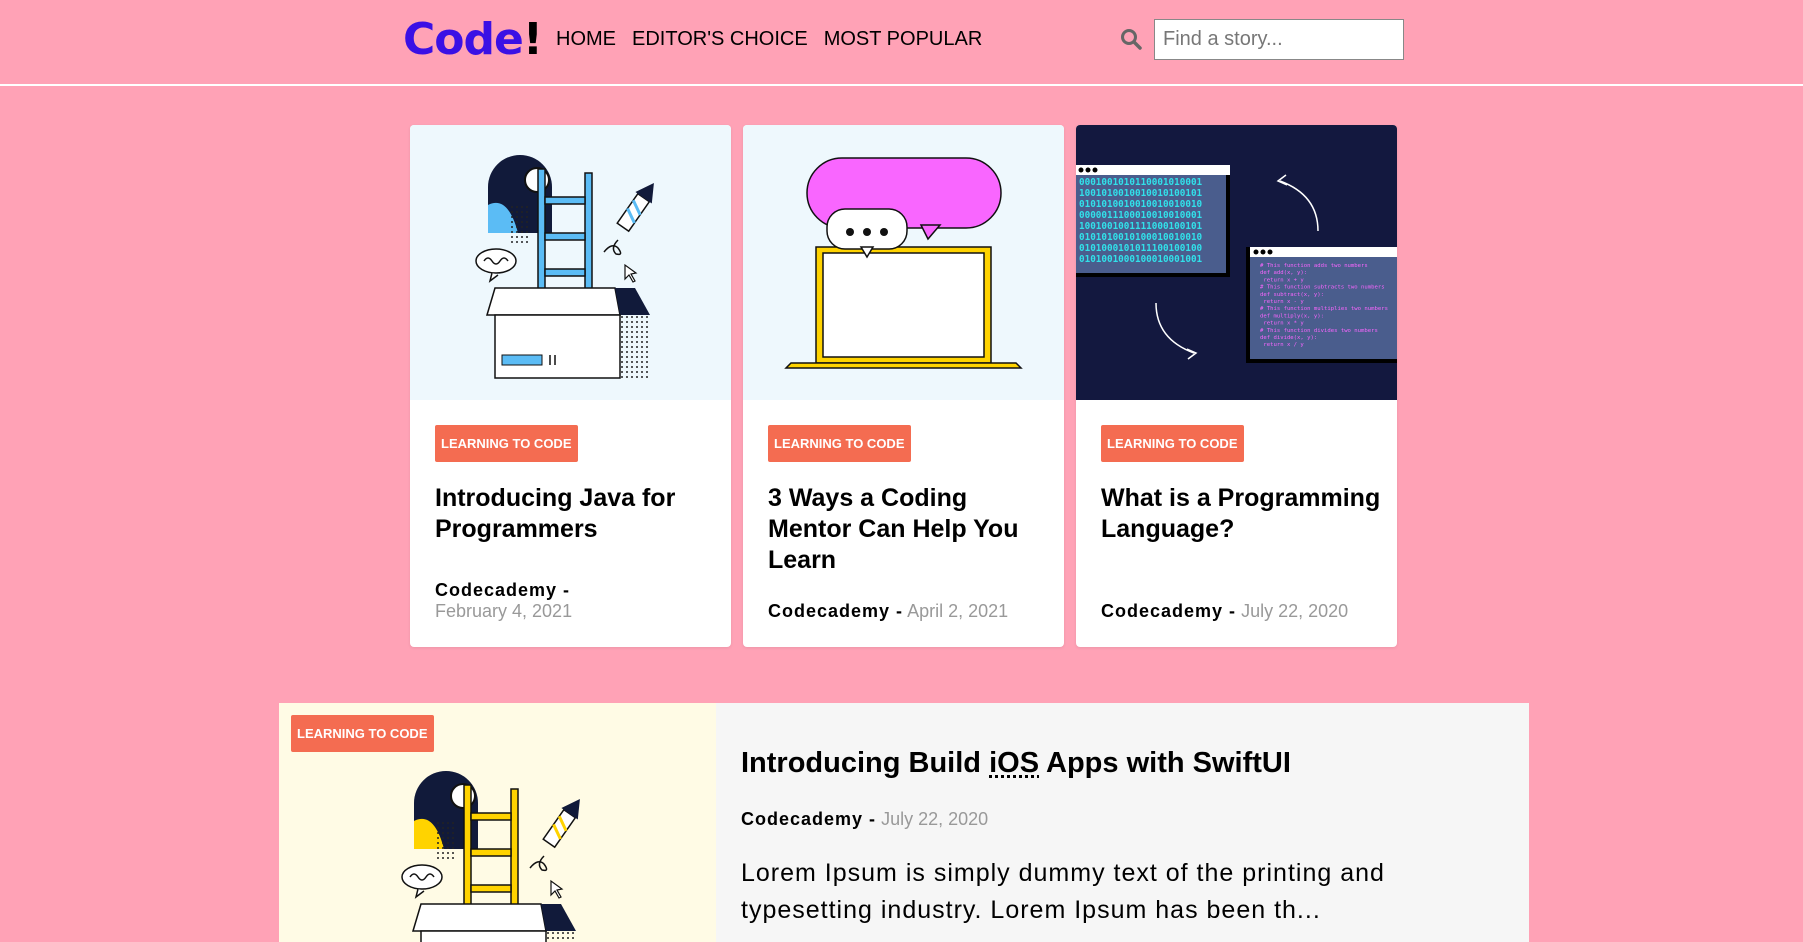  What do you see at coordinates (958, 611) in the screenshot?
I see `article-date: April 2, 2021` at bounding box center [958, 611].